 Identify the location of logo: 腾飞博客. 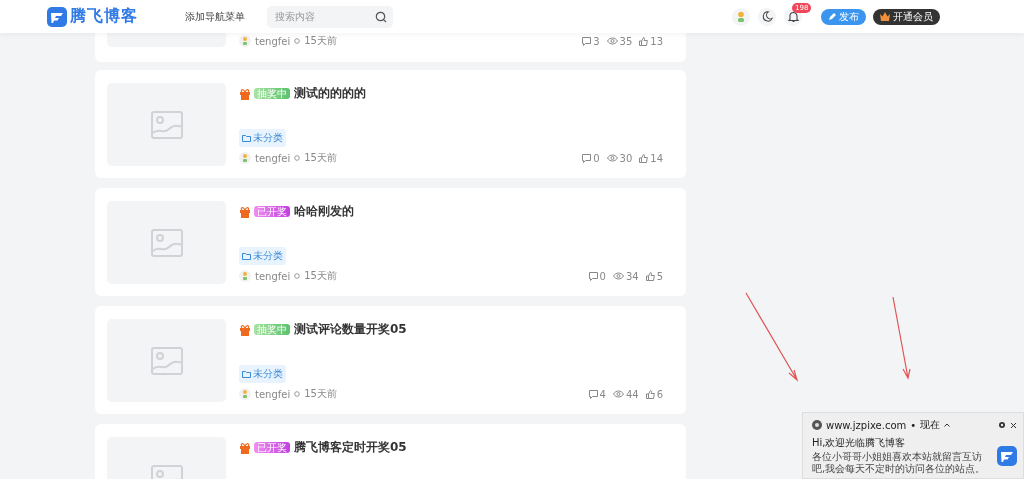
(92, 16).